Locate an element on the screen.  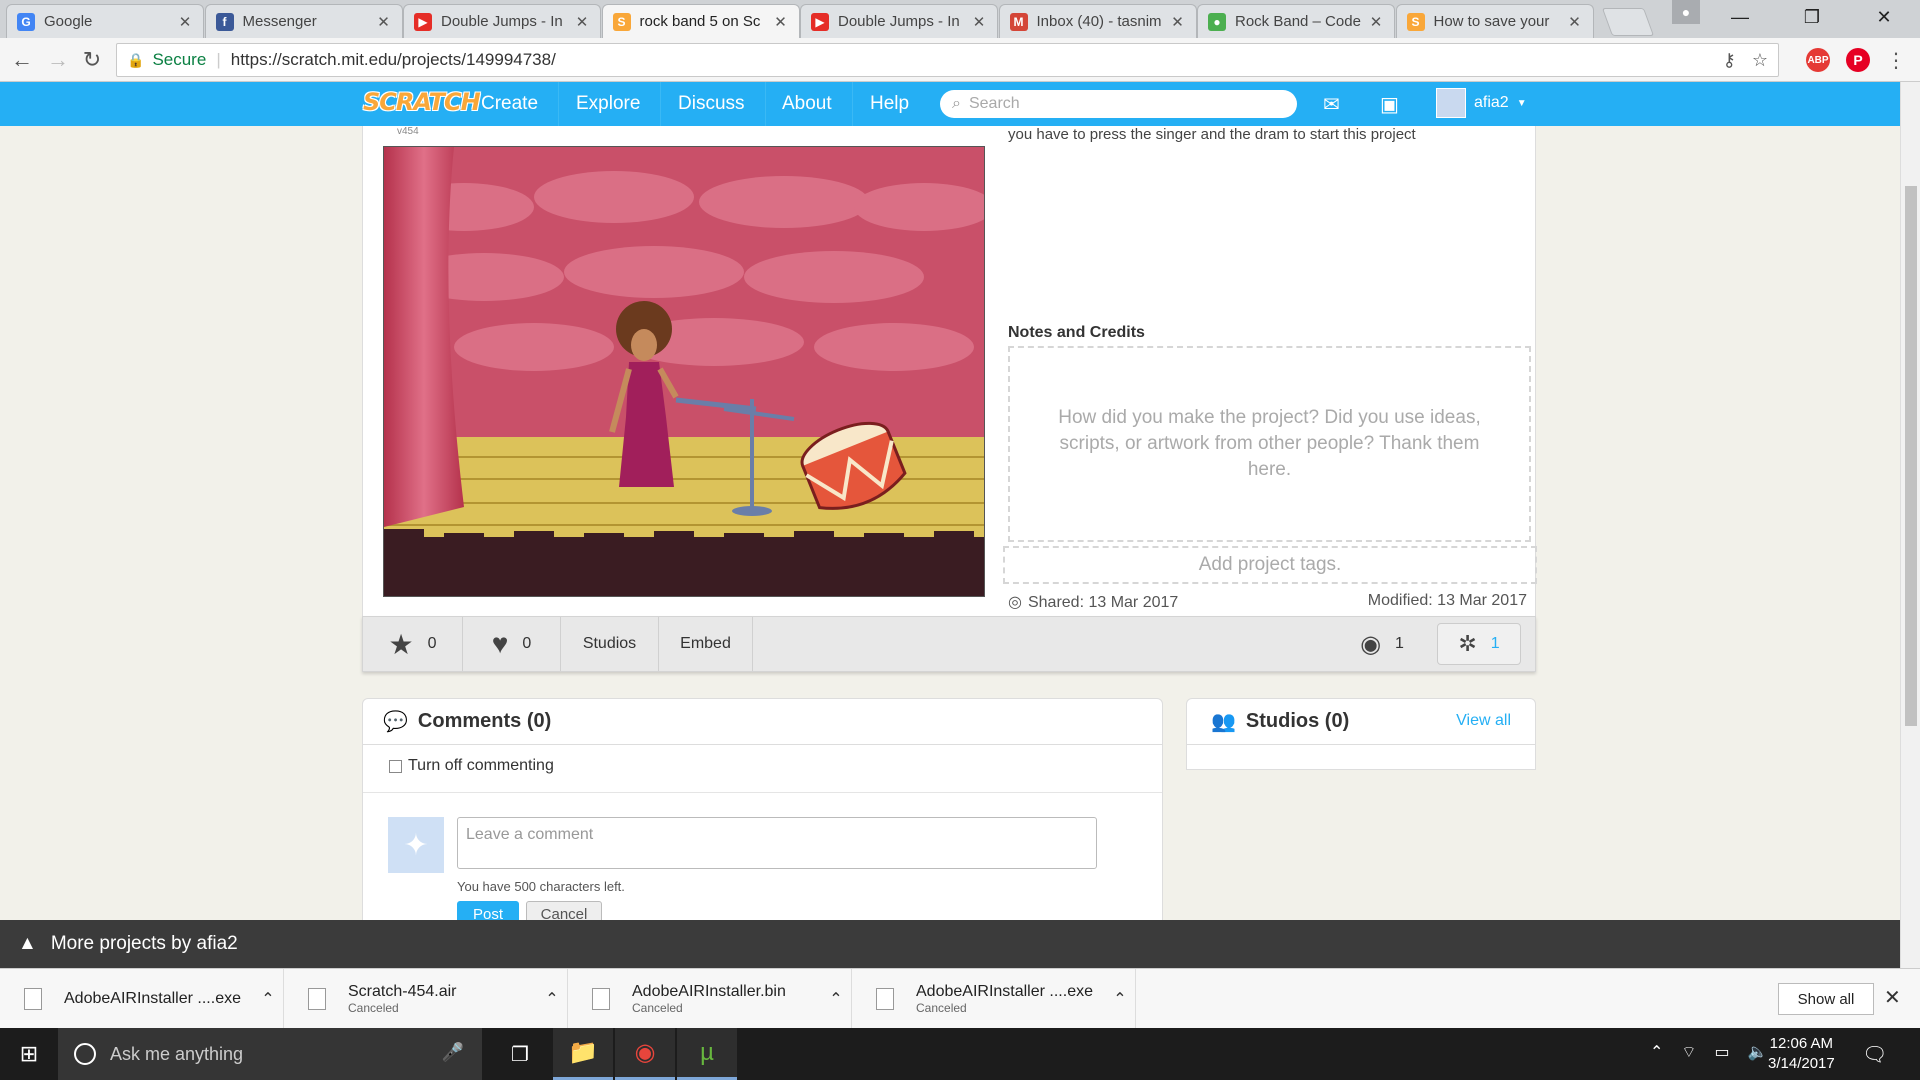
turn-off-checkbox is located at coordinates (395, 766).